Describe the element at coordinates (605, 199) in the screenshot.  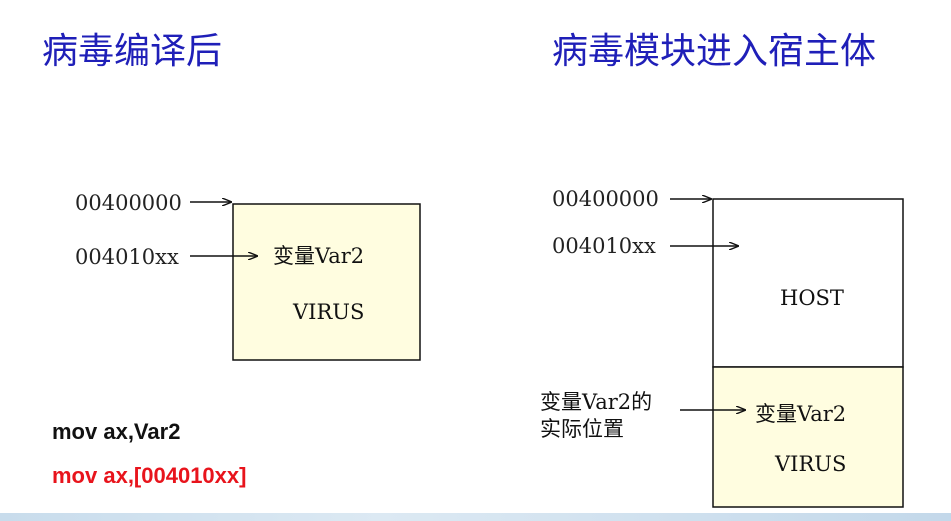
I see `right-addr-start: 00400000` at that location.